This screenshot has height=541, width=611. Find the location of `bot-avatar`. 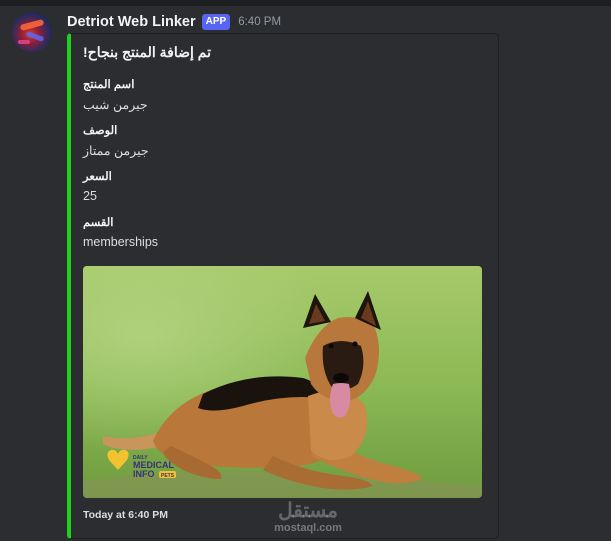

bot-avatar is located at coordinates (32, 32).